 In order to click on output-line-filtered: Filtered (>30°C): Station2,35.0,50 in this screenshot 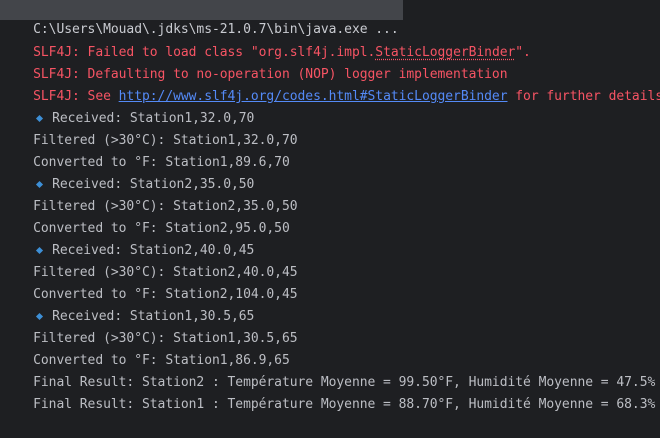, I will do `click(150, 185)`.